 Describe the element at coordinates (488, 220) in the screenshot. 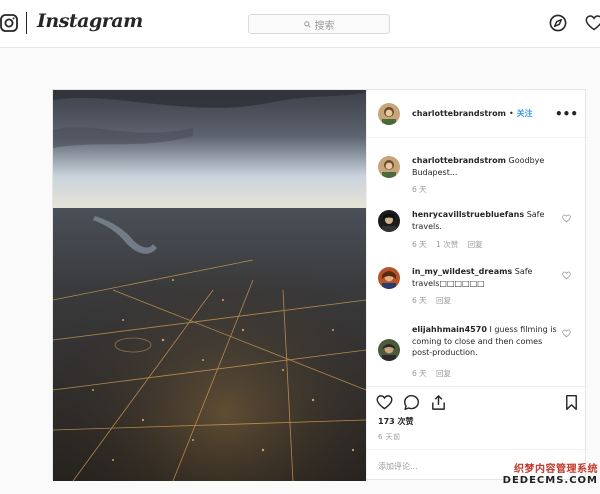

I see `comment-text: henrycavillstruebluefans Safe travels.` at that location.